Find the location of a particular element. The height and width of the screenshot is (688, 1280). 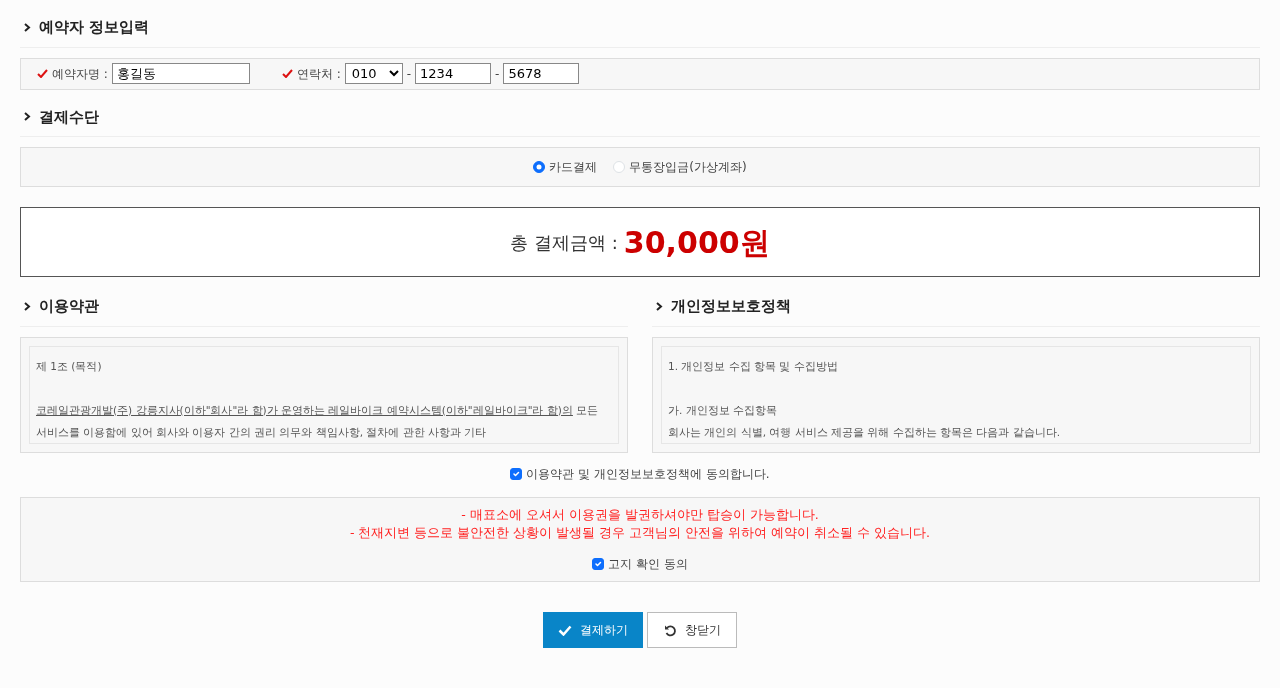

total-amount: 30,000원 is located at coordinates (696, 242).